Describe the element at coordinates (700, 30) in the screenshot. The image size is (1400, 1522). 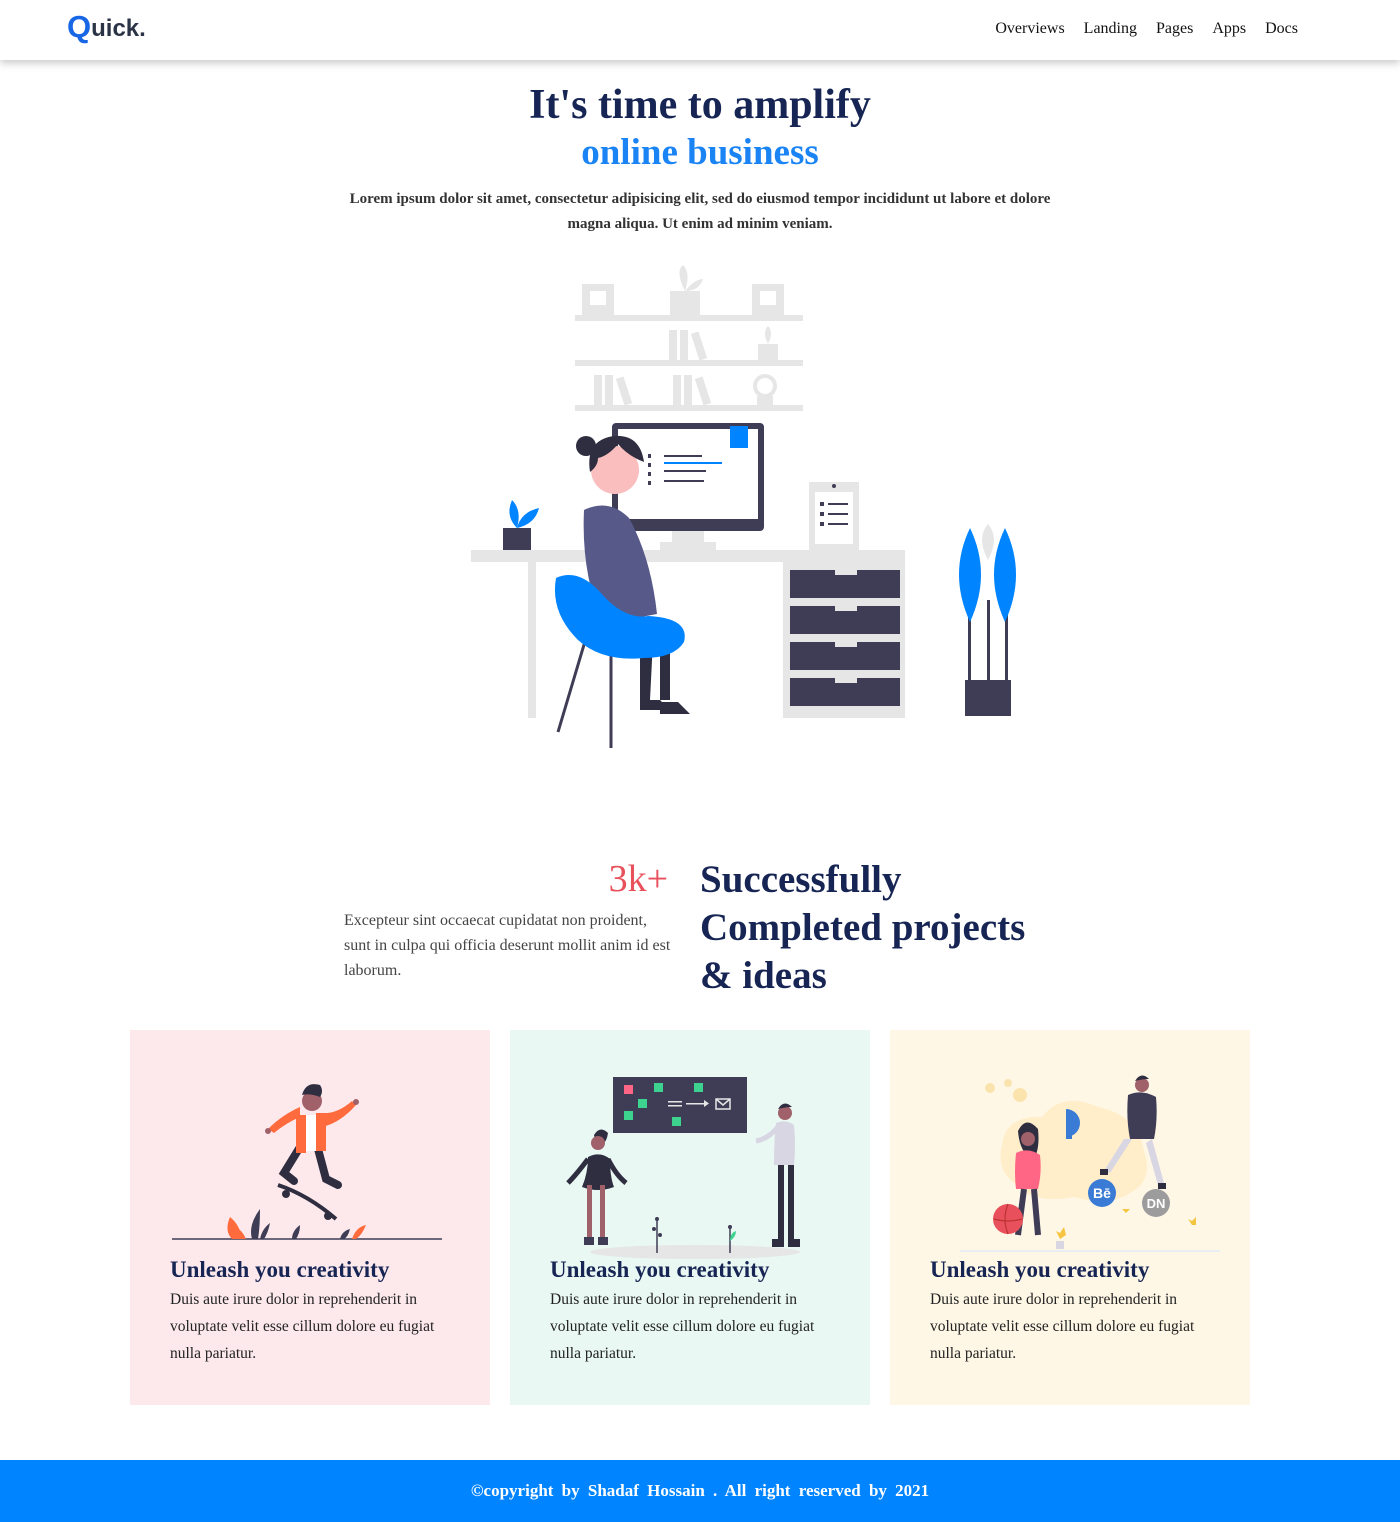
I see `navbar: Quick. Overviews Landing Pages Apps Docs` at that location.